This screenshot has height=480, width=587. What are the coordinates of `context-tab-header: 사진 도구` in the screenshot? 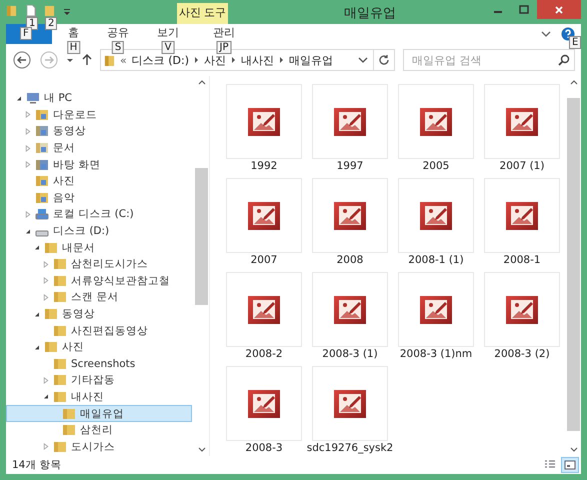 It's located at (202, 13).